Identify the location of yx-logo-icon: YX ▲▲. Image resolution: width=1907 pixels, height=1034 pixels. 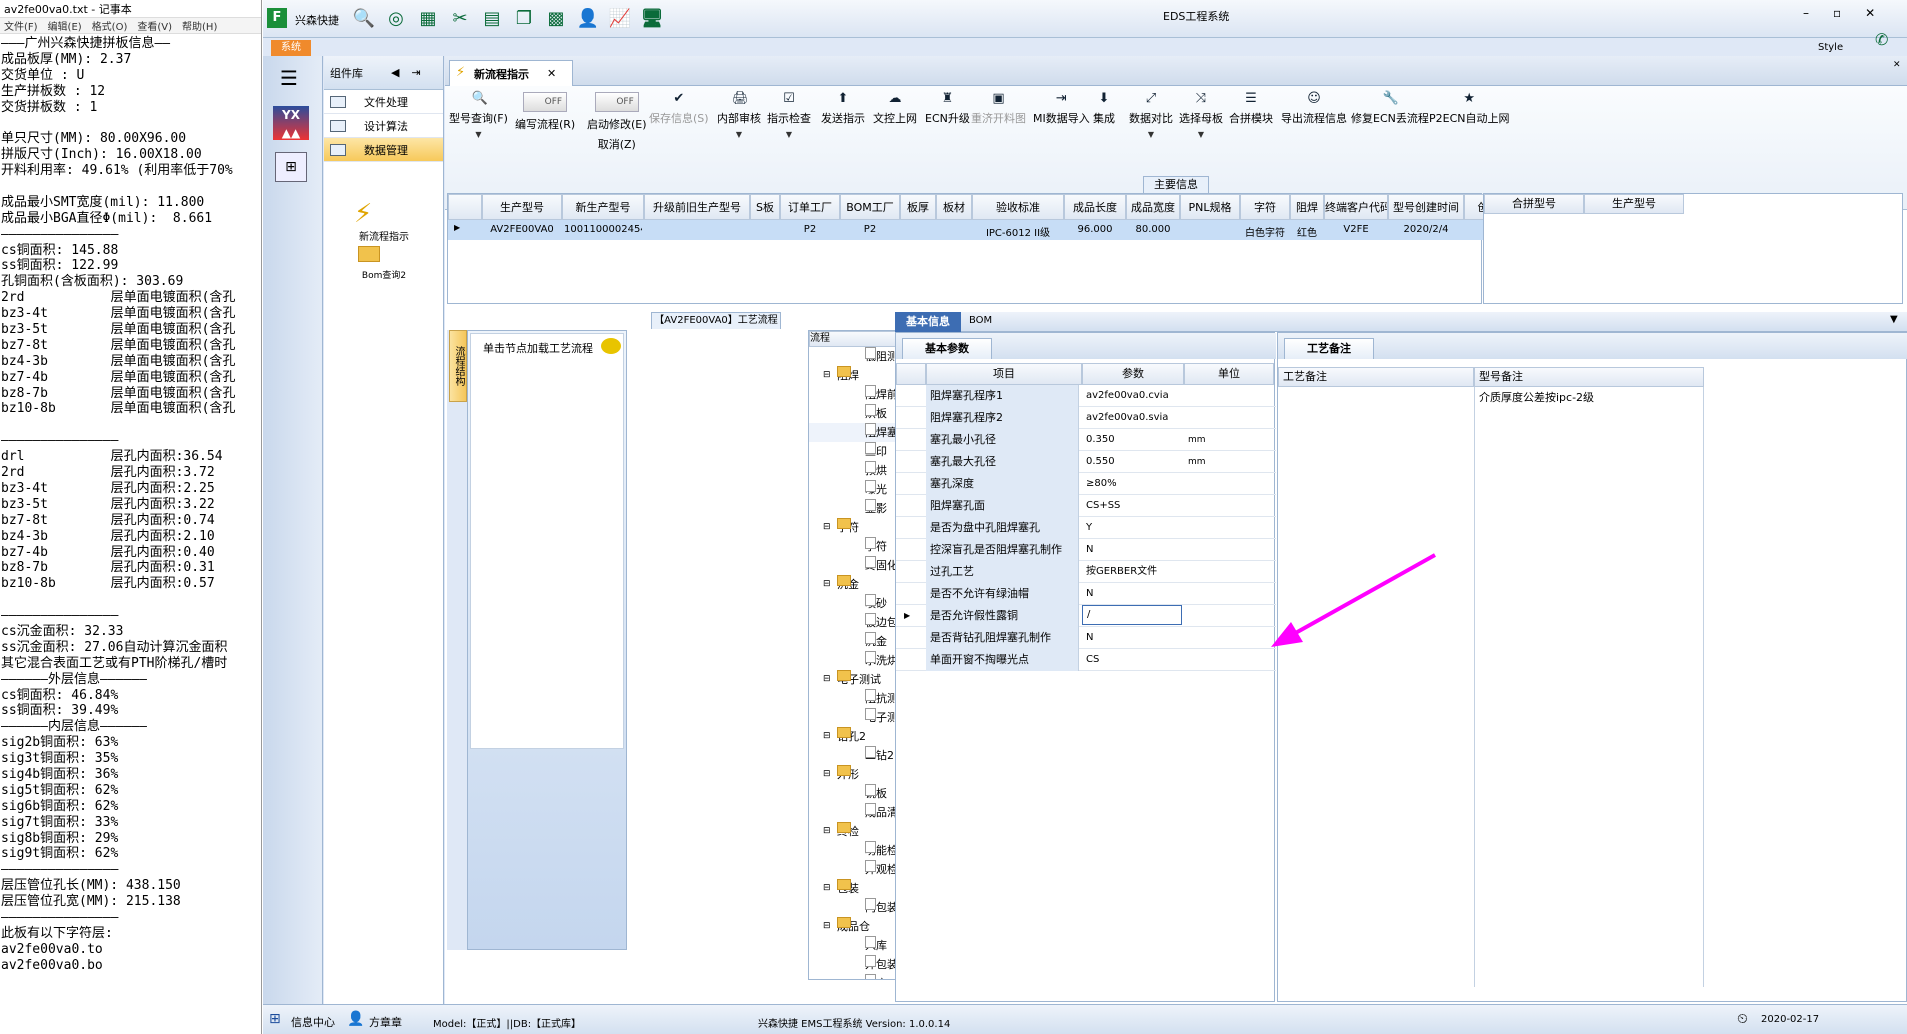
(291, 123).